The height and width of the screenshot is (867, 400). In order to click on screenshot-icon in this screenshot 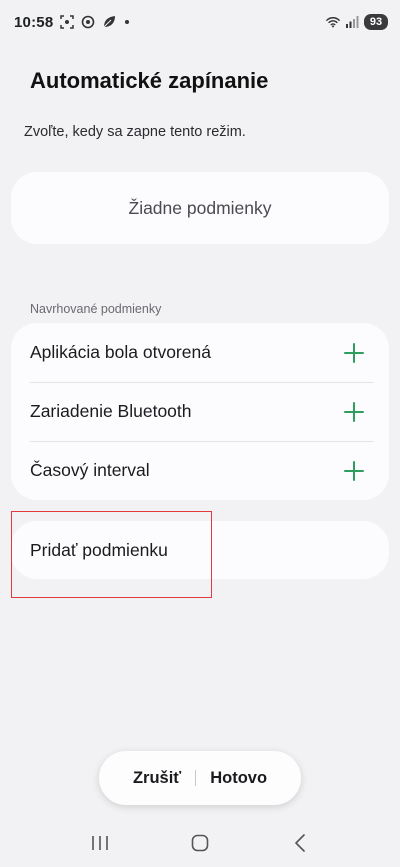, I will do `click(67, 22)`.